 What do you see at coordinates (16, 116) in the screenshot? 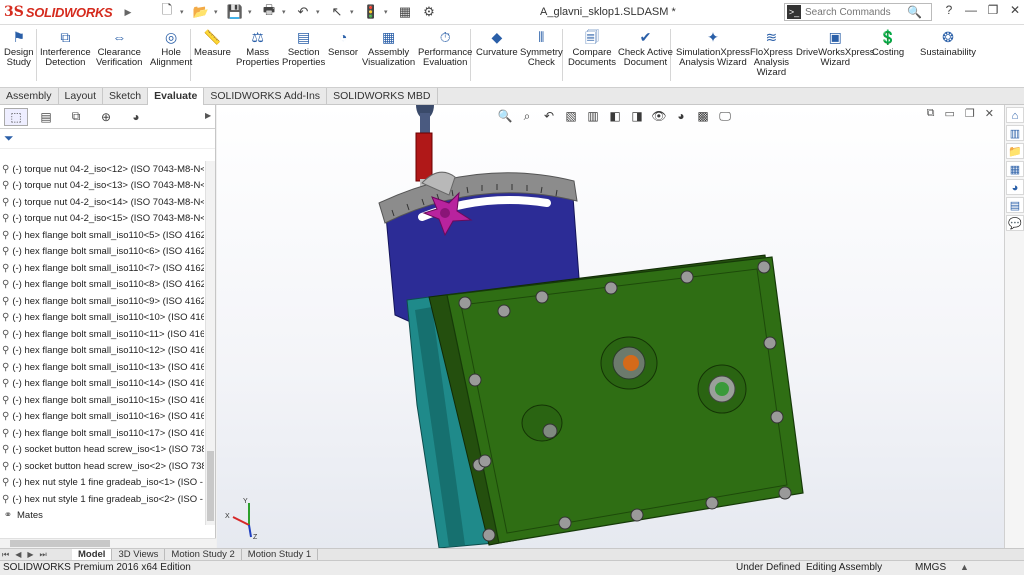
I see `featuremanager-tab-icon: ⬚` at bounding box center [16, 116].